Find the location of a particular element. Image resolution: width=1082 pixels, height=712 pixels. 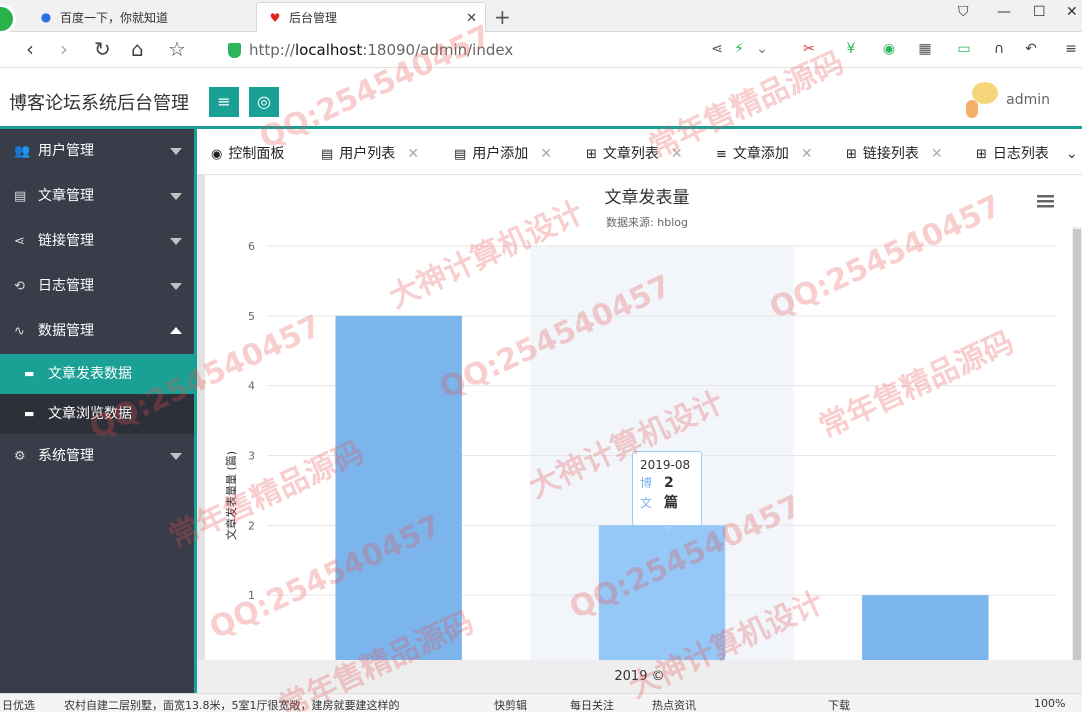

sidebar-item-articles: ▤ 文章管理 is located at coordinates (97, 196).